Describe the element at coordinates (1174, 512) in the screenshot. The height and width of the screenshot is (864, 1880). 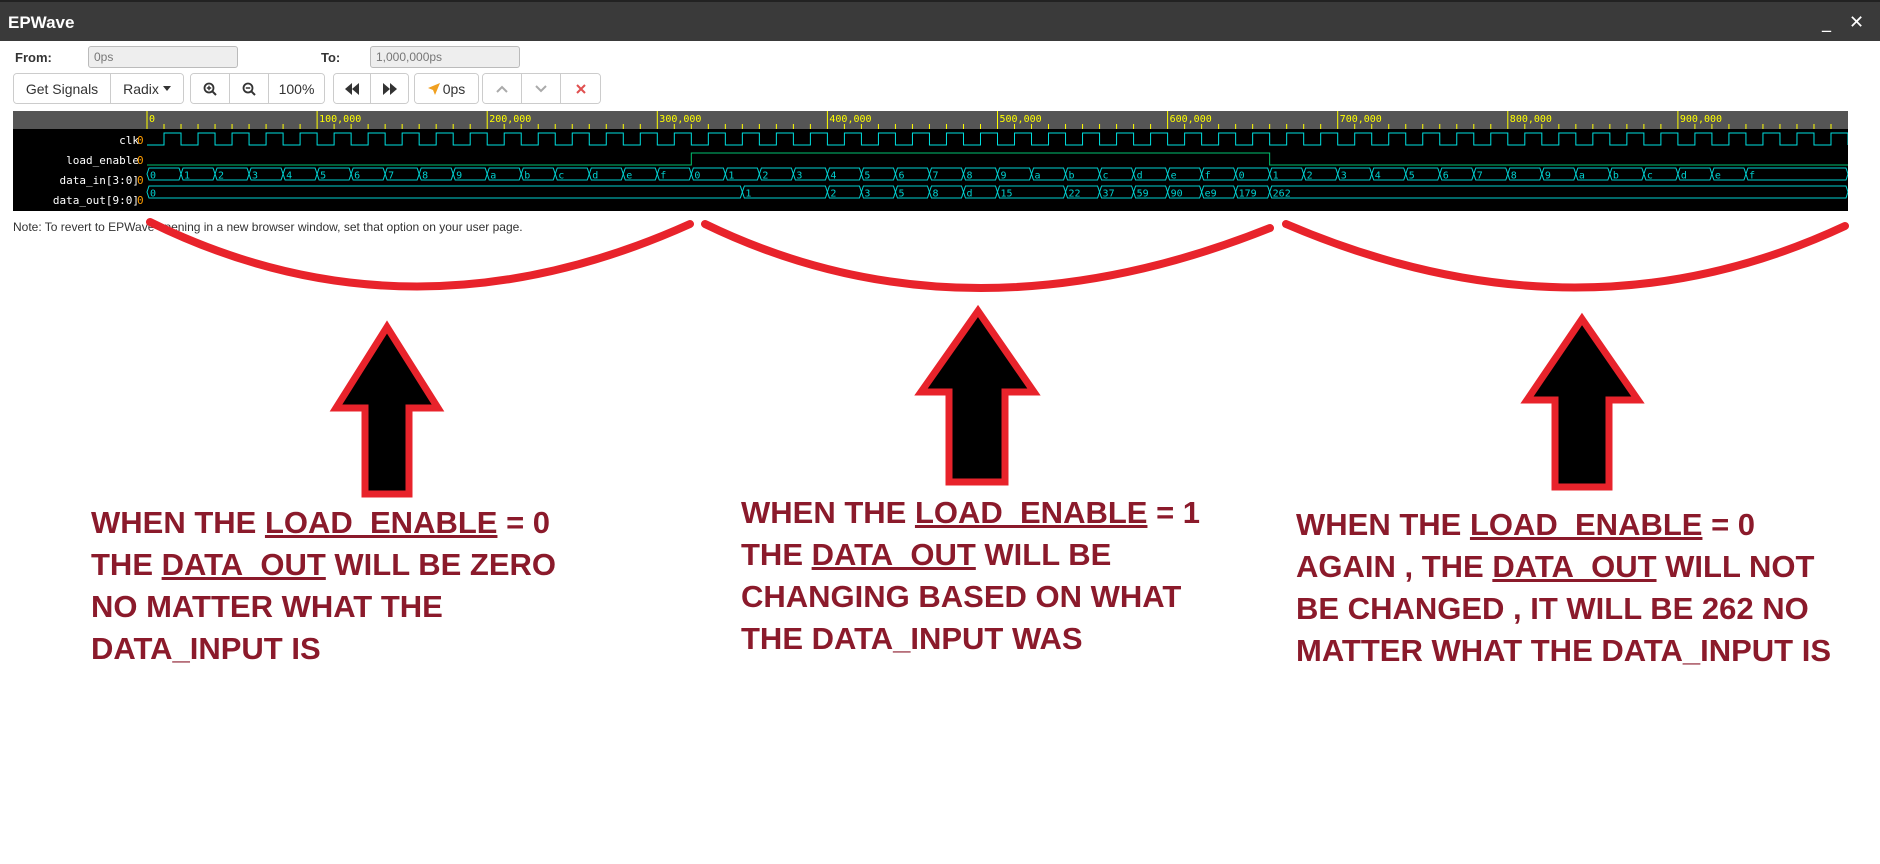
I see `annotation-segment: = 1` at that location.